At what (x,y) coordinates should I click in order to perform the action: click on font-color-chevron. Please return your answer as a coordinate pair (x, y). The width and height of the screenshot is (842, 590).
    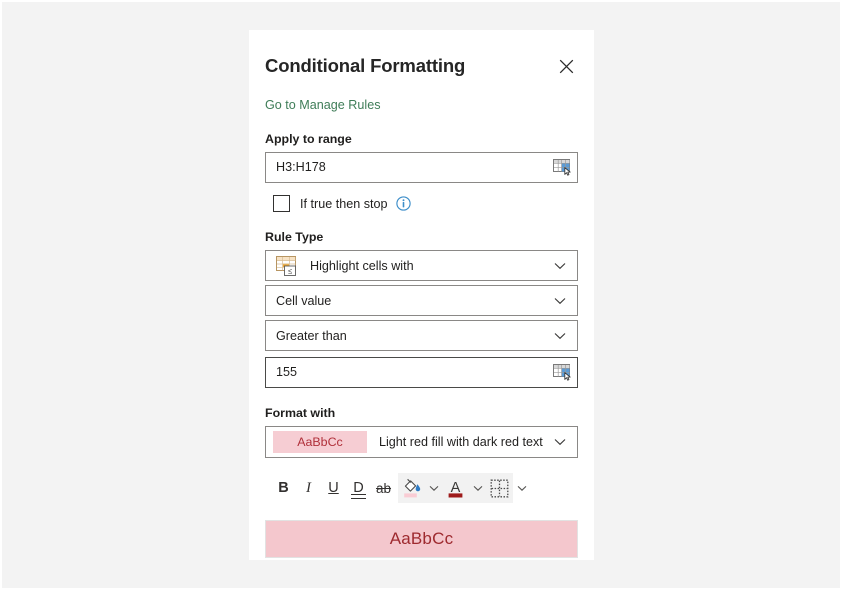
    Looking at the image, I should click on (477, 488).